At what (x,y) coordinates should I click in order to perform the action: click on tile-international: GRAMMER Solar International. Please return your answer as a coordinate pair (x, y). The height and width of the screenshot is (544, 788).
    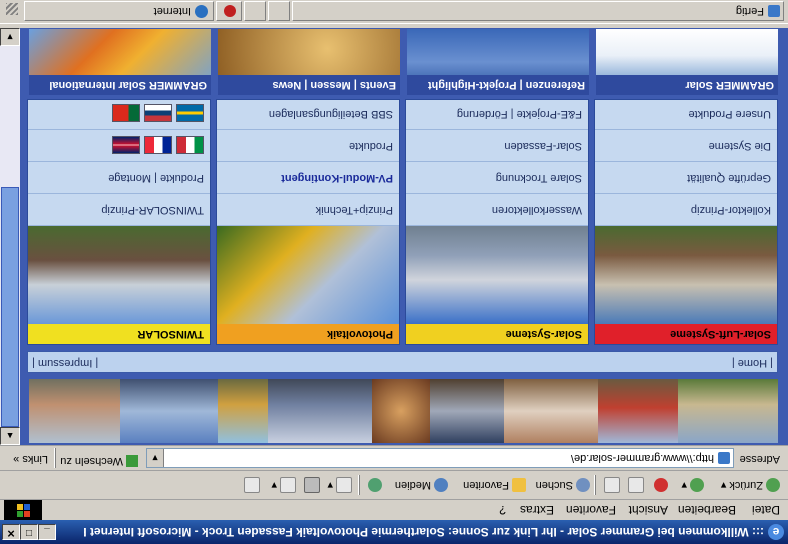
    Looking at the image, I should click on (120, 62).